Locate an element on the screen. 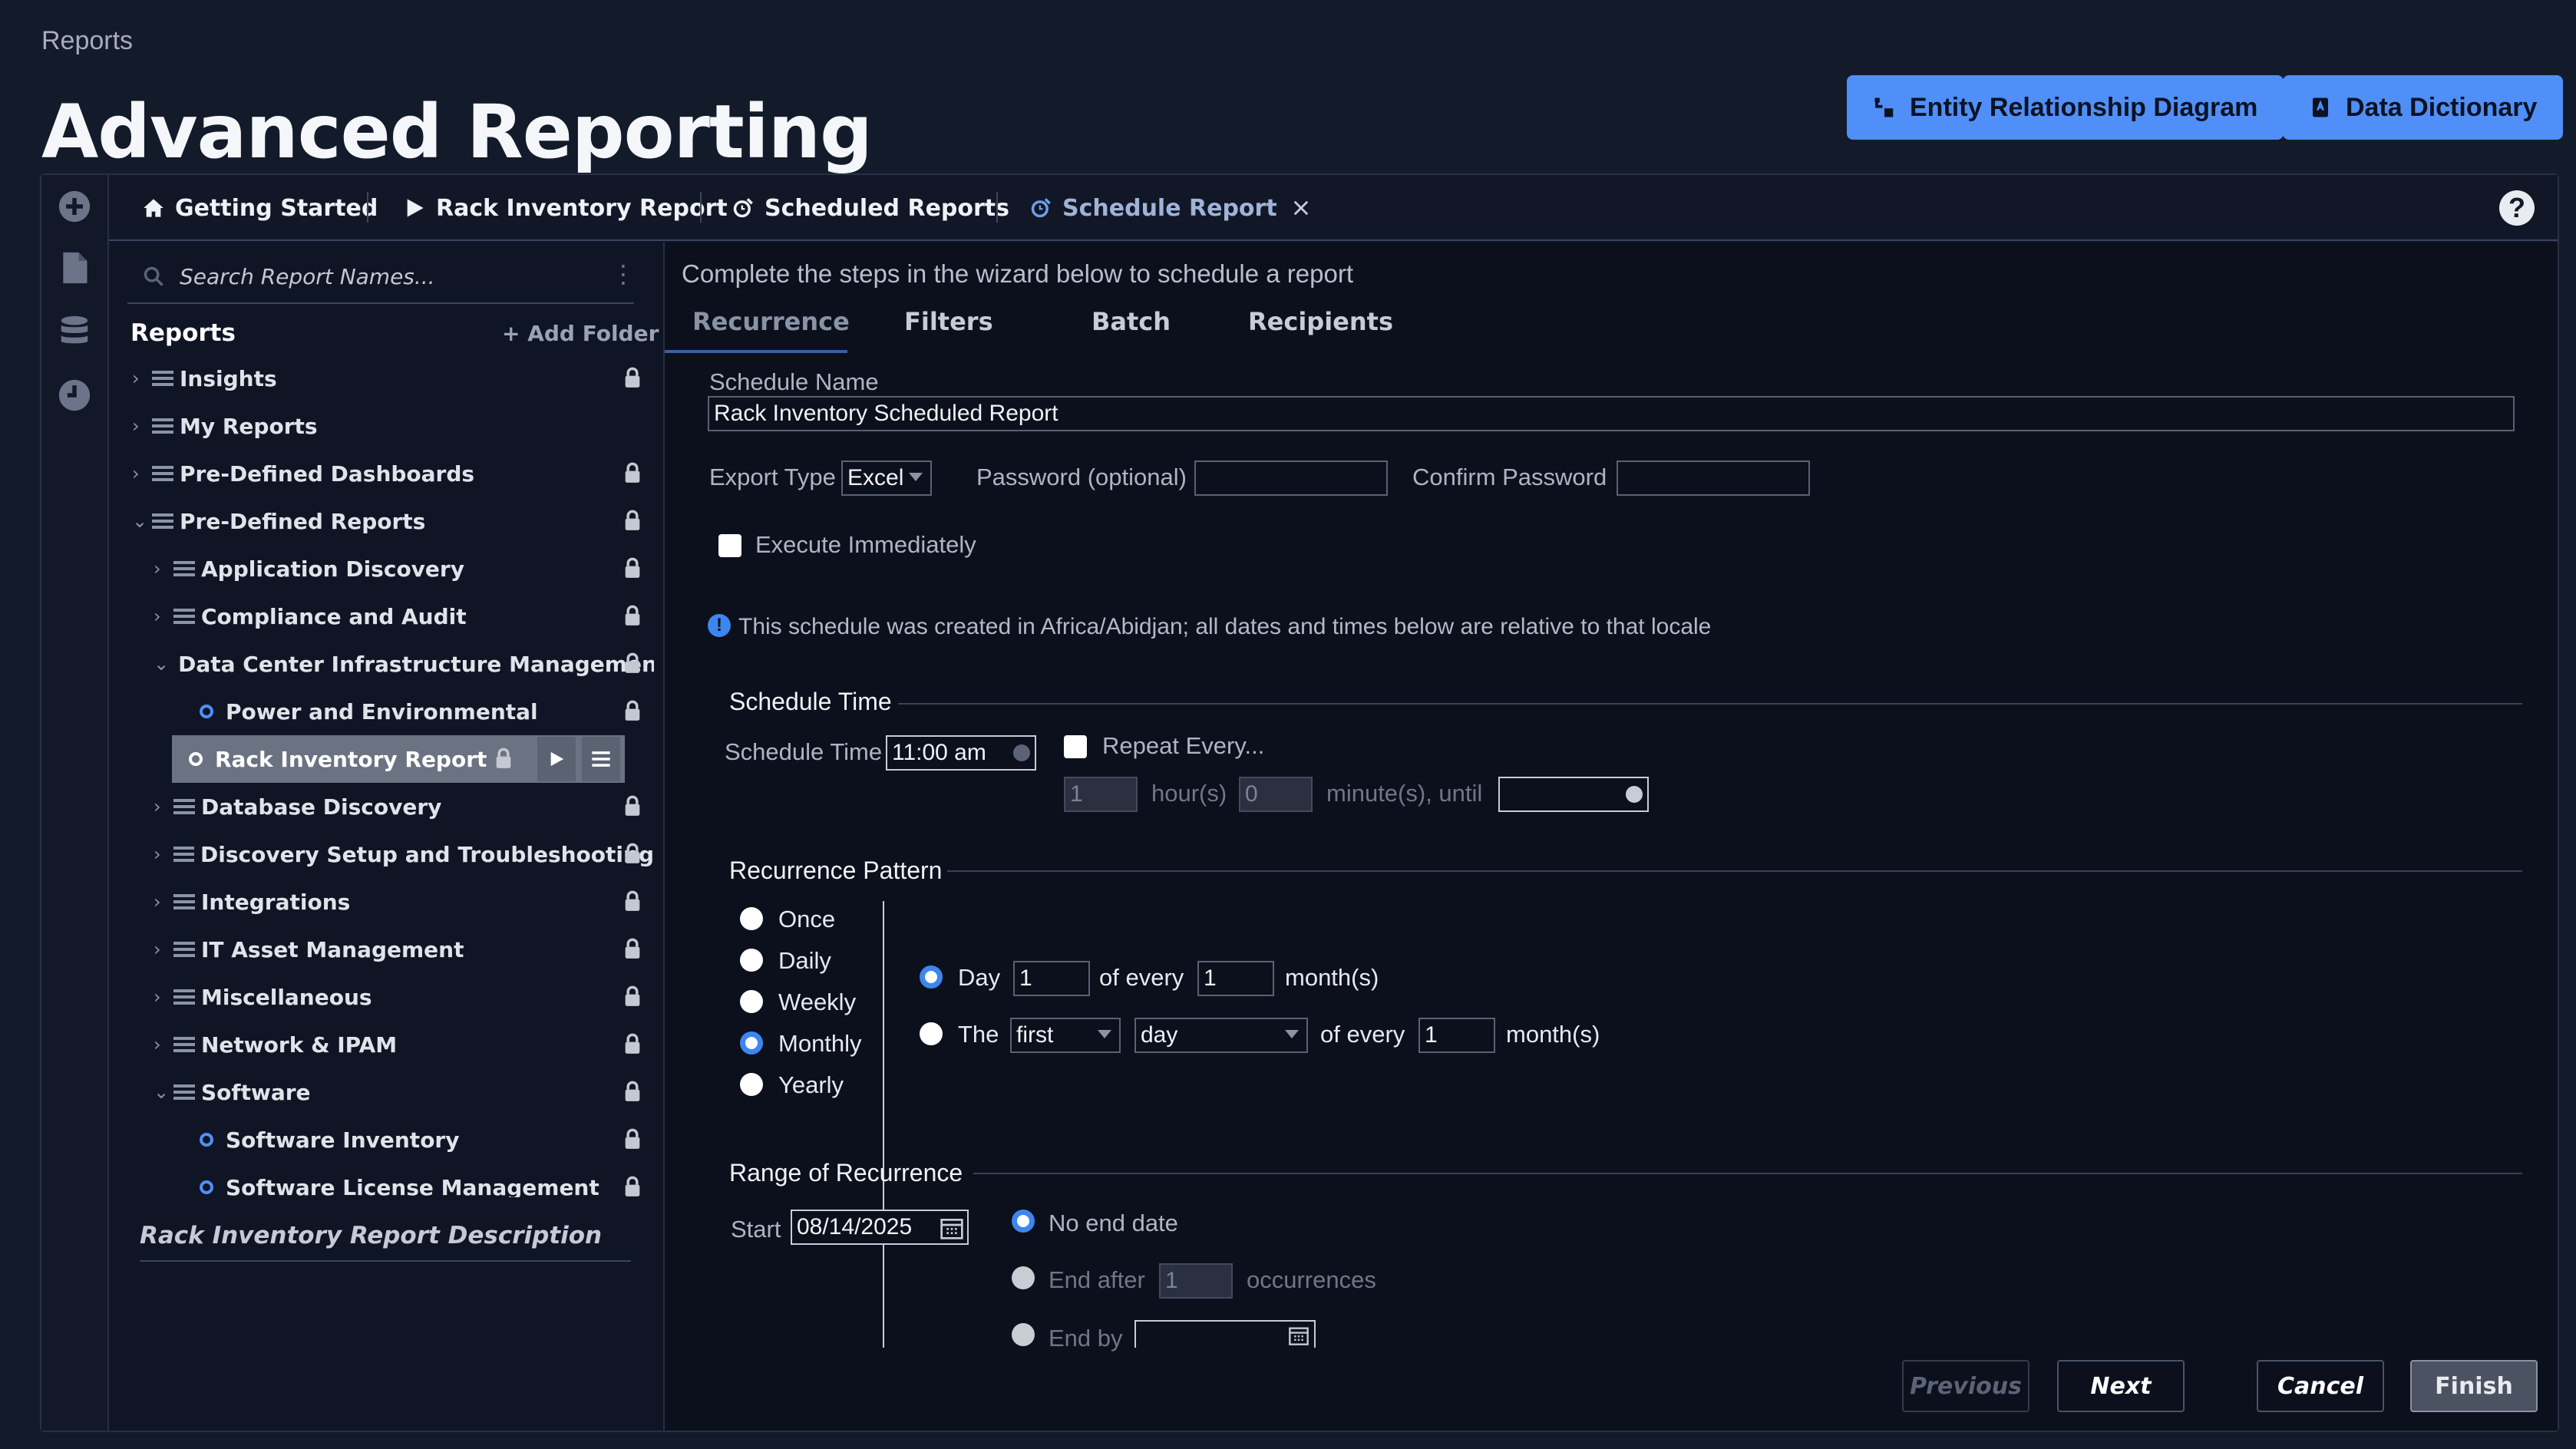 This screenshot has height=1449, width=2576. tree-folder: › Compliance and Audit is located at coordinates (393, 616).